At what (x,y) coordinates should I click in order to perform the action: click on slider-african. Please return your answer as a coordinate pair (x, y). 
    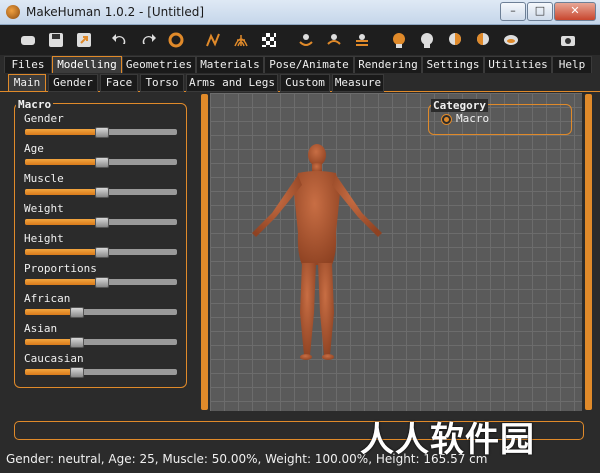
    Looking at the image, I should click on (101, 312).